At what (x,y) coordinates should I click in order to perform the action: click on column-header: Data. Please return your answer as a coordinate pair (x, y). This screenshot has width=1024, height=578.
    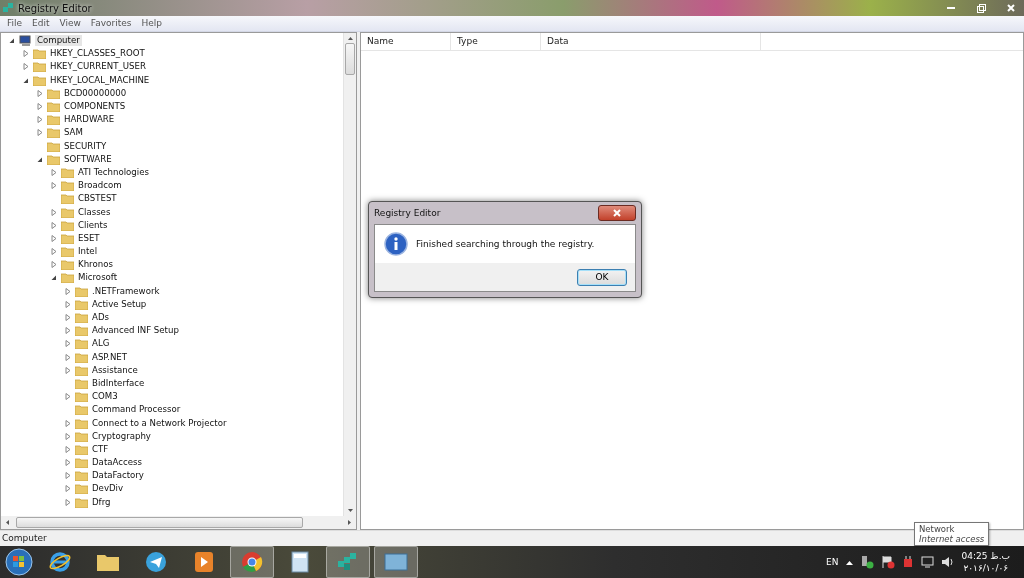
    Looking at the image, I should click on (651, 41).